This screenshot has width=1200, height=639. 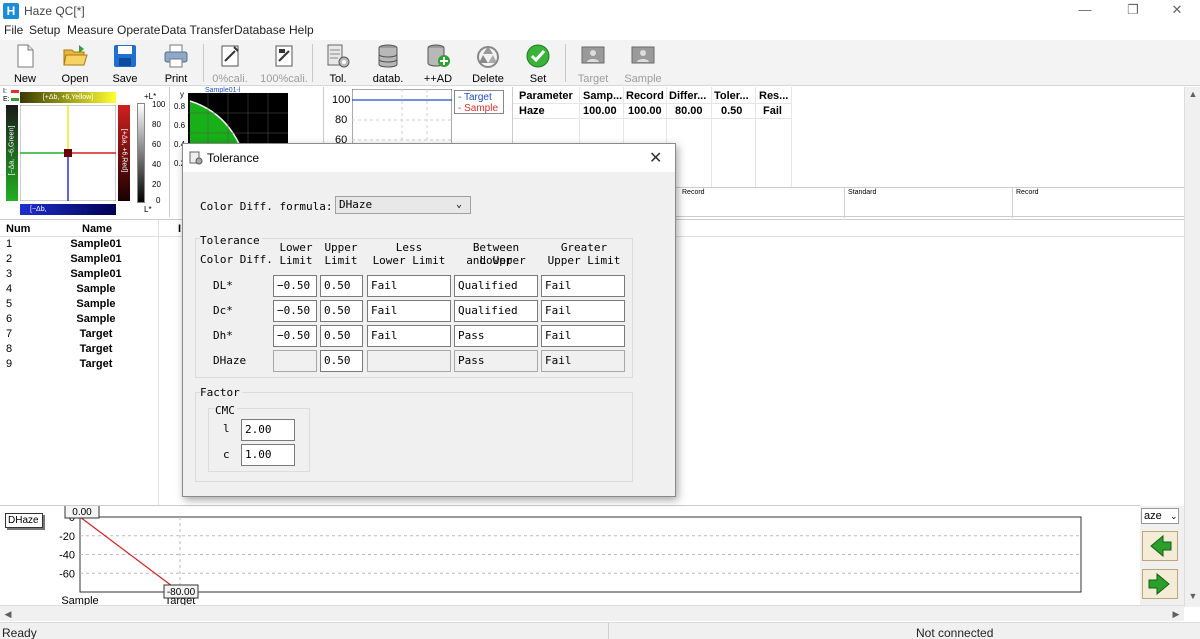 I want to click on dhaze-greater-field: Fail, so click(x=583, y=361).